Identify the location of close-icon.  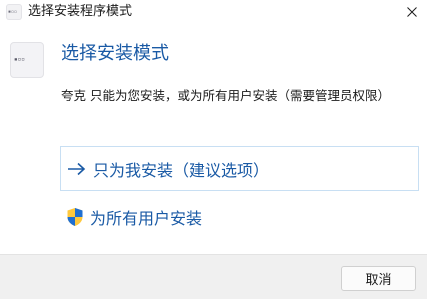
(412, 12).